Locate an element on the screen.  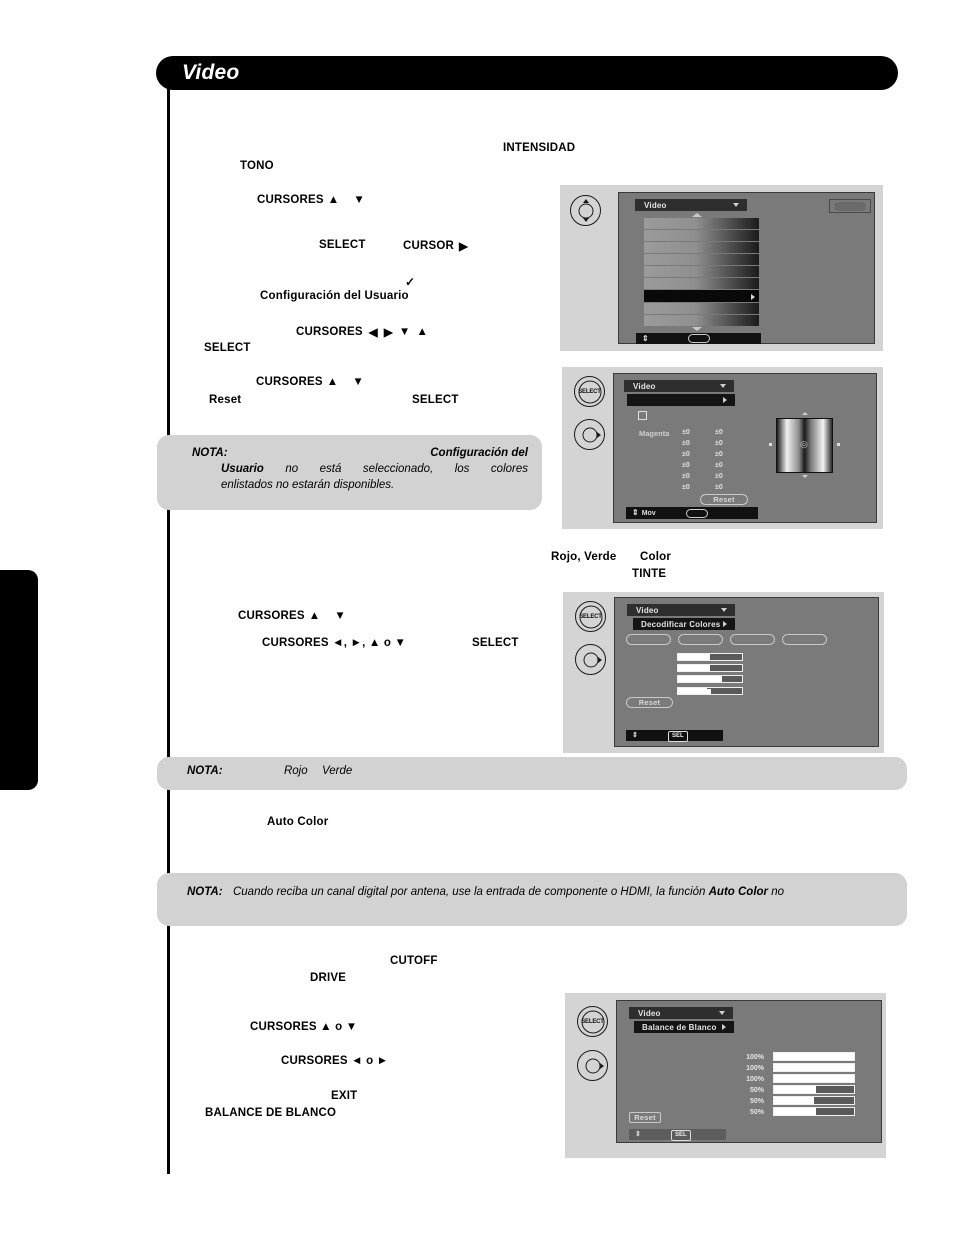
arrow-right-icon: ▶ is located at coordinates (464, 247).